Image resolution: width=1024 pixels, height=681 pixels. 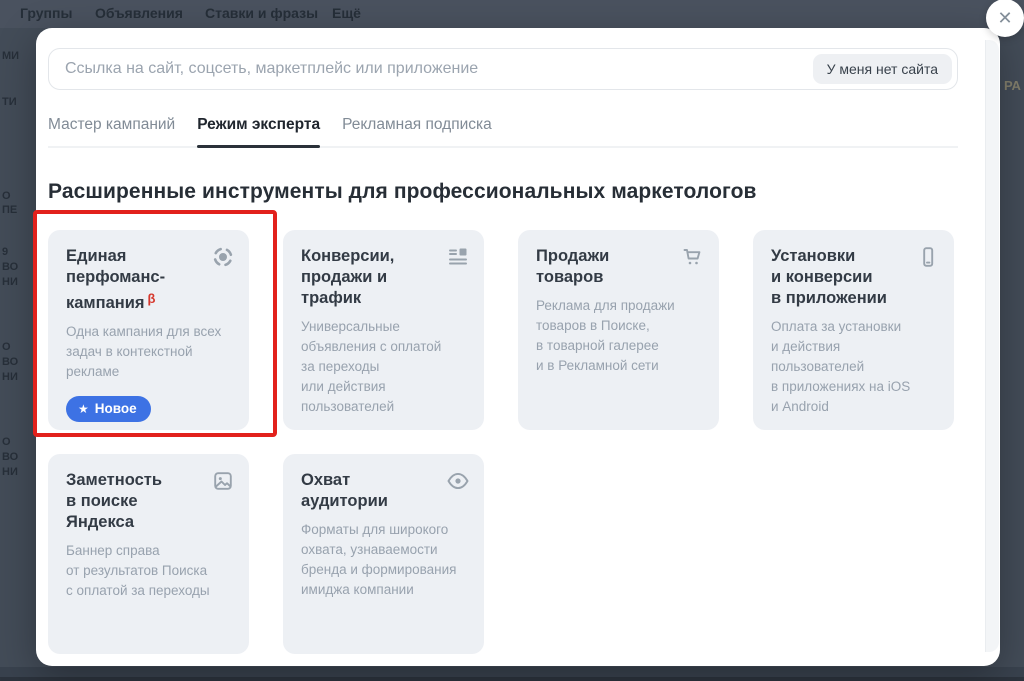 What do you see at coordinates (9, 102) in the screenshot?
I see `bg-text-fragment: ТИ` at bounding box center [9, 102].